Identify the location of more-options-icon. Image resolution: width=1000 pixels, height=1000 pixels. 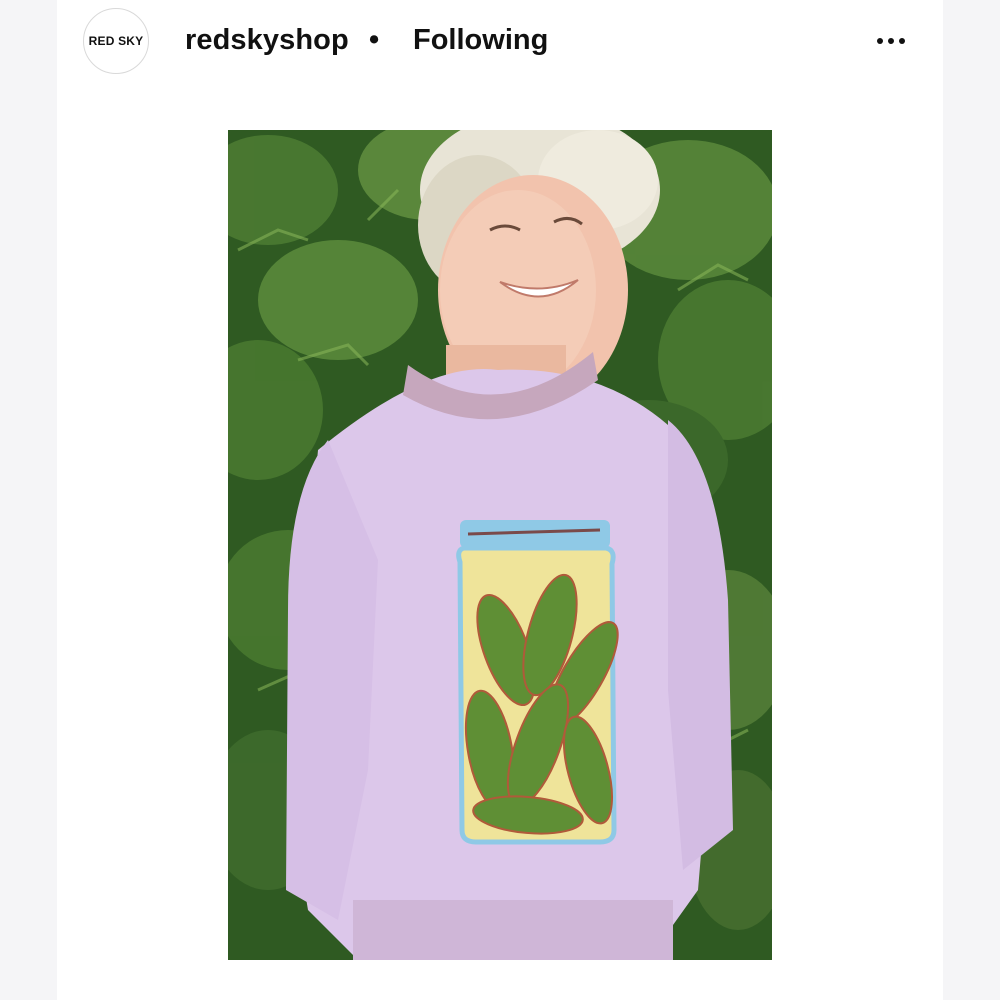
(891, 41).